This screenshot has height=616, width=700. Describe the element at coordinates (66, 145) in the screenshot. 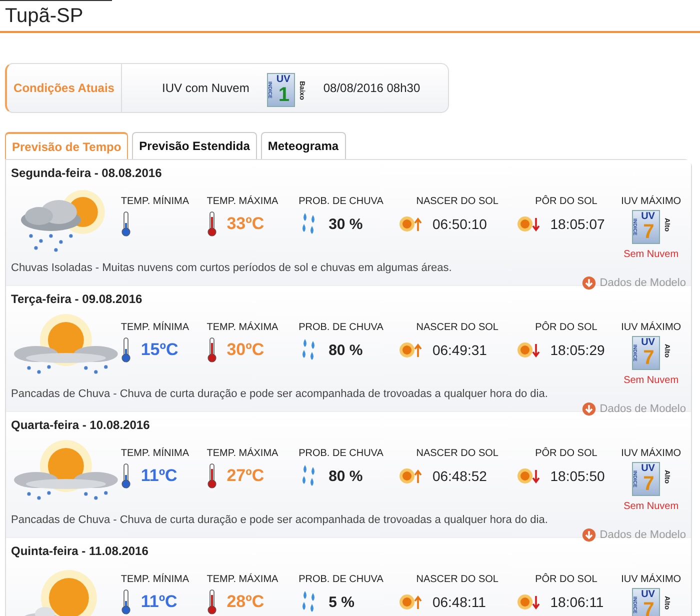

I see `tab: Previsão de Tempo` at that location.